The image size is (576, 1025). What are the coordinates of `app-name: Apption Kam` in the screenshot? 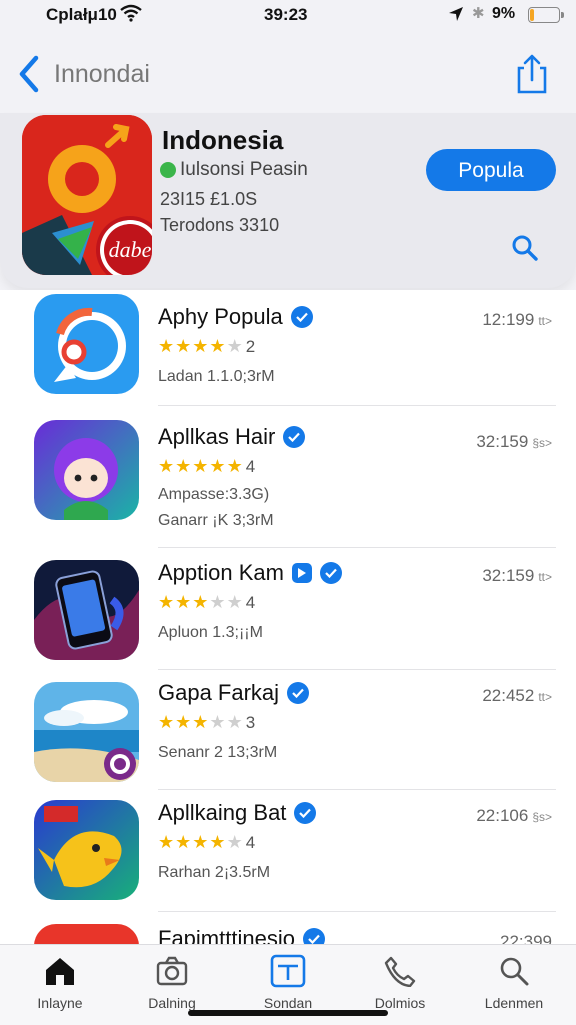 It's located at (250, 573).